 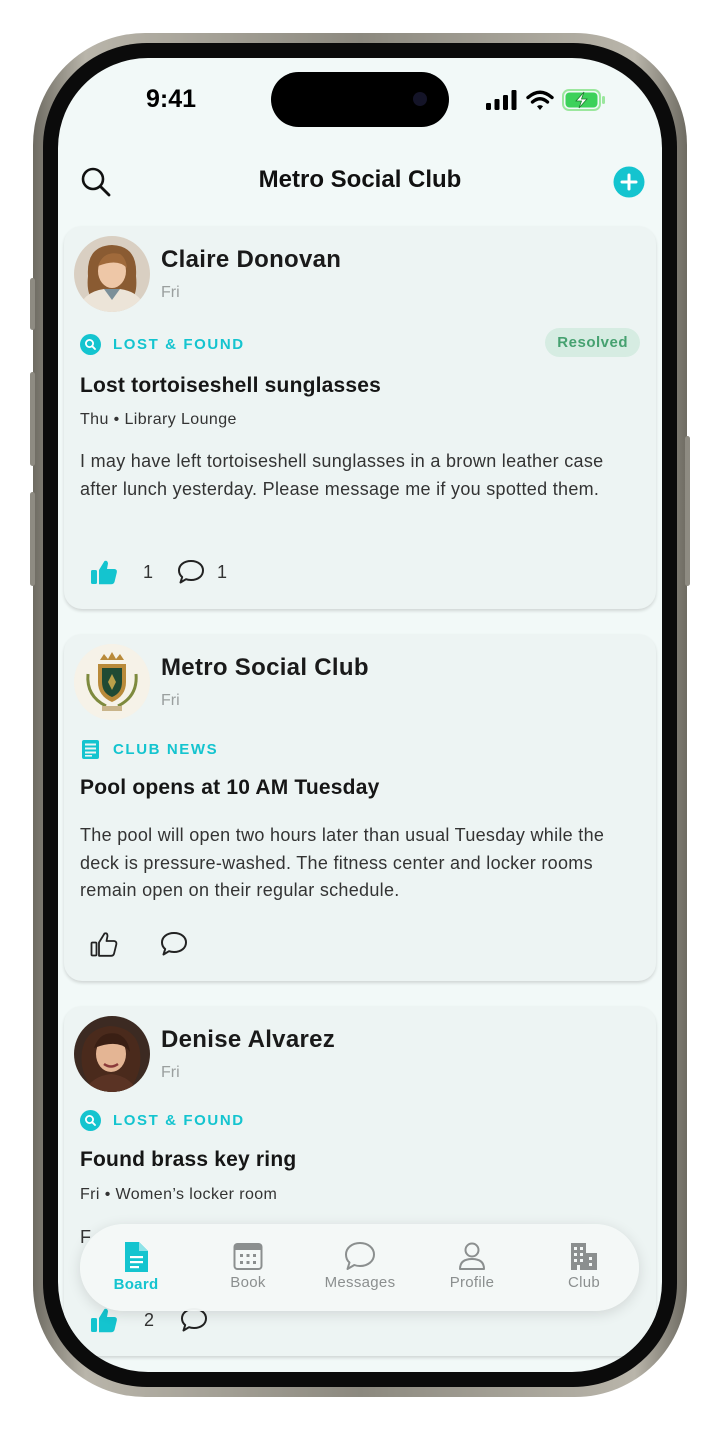 What do you see at coordinates (248, 1282) in the screenshot?
I see `tab-label: Book` at bounding box center [248, 1282].